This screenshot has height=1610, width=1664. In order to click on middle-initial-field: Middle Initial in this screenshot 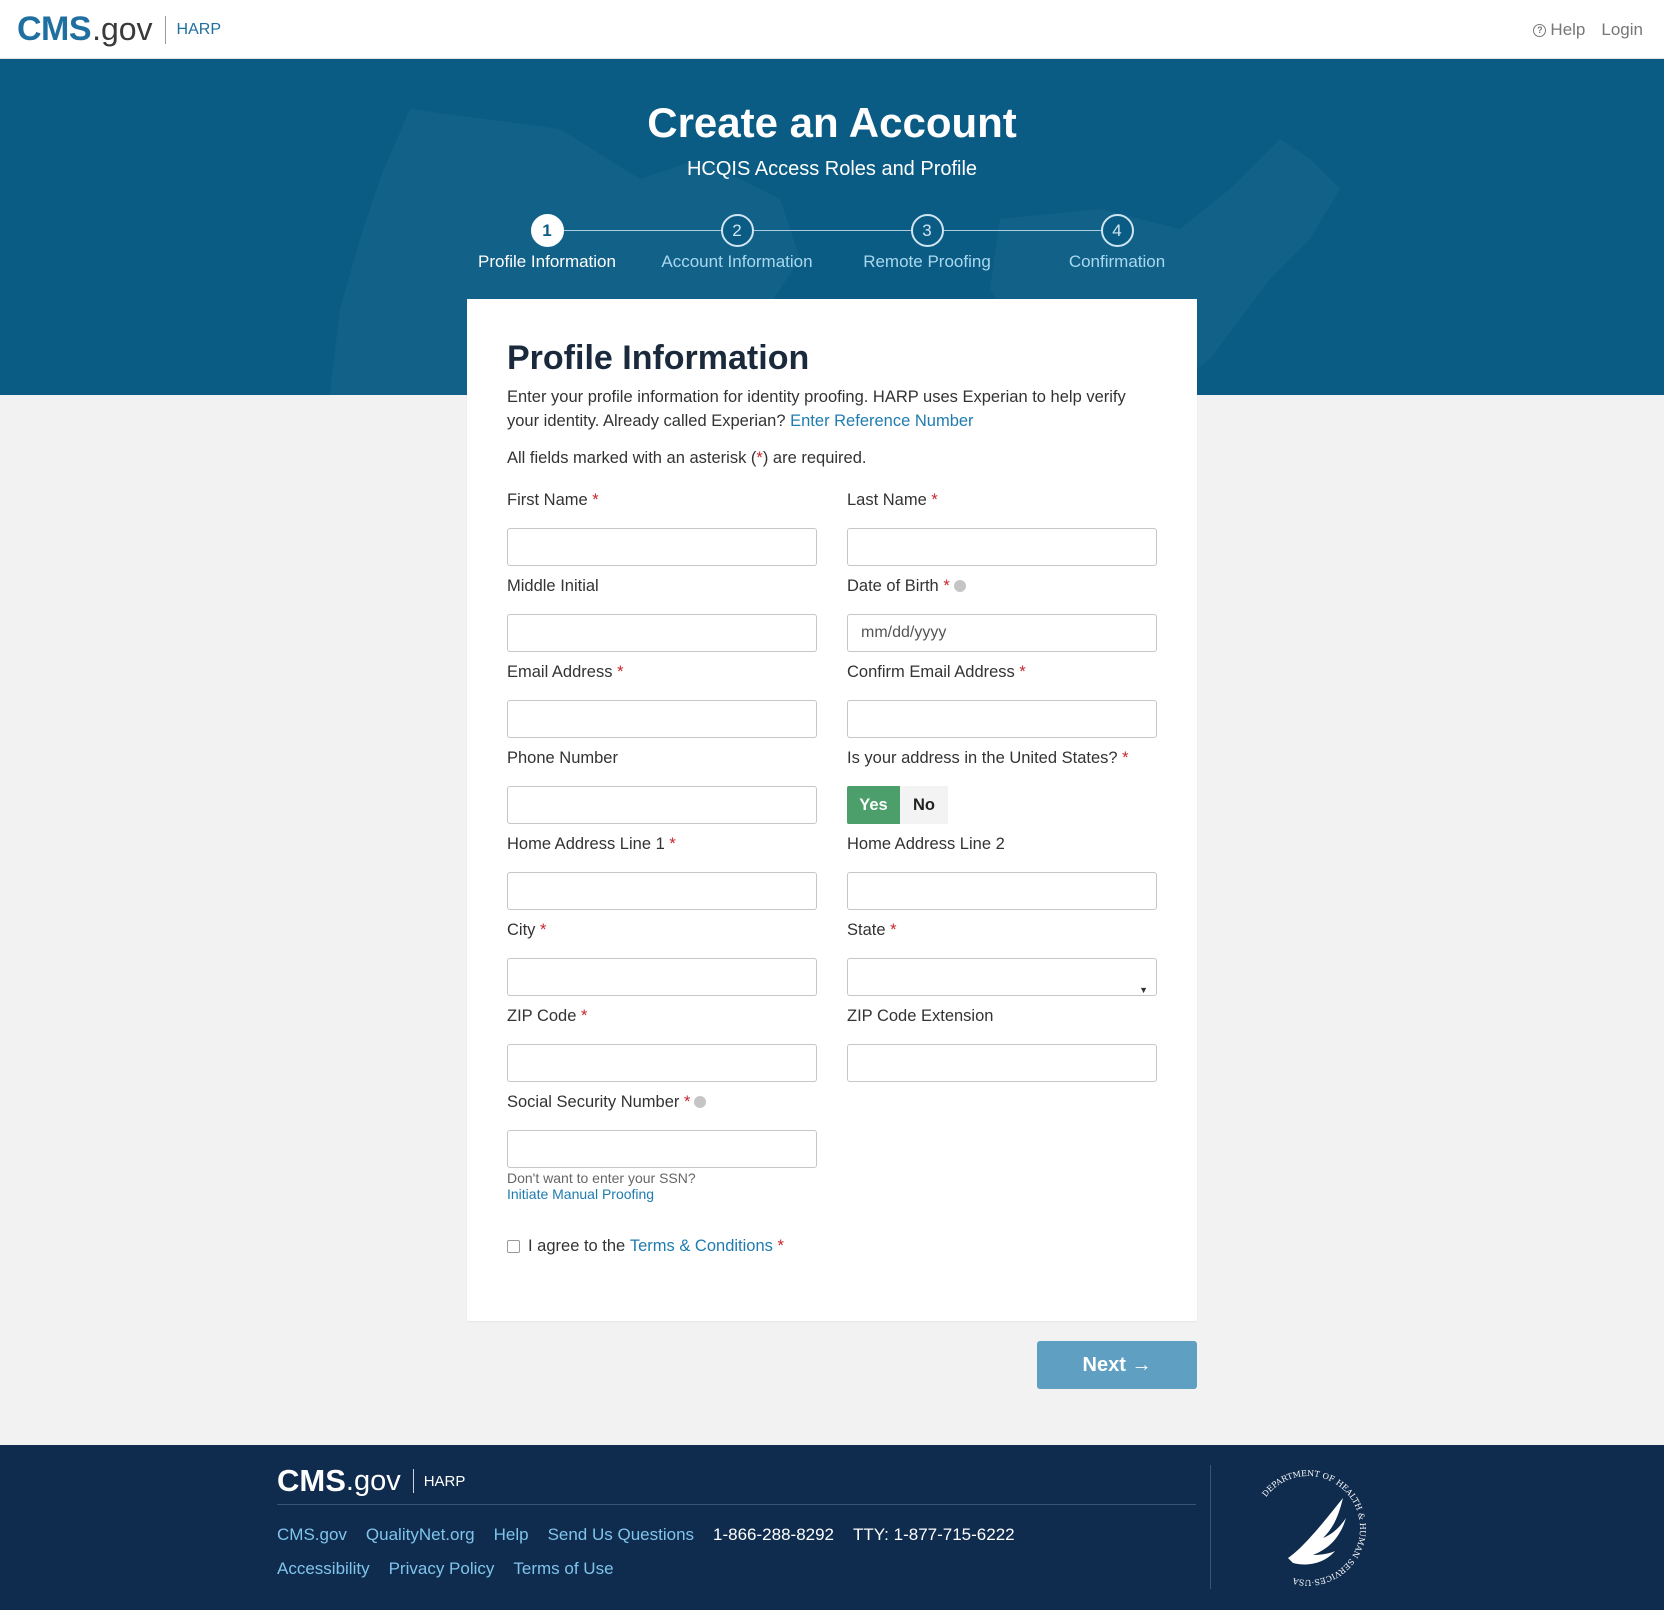, I will do `click(662, 614)`.